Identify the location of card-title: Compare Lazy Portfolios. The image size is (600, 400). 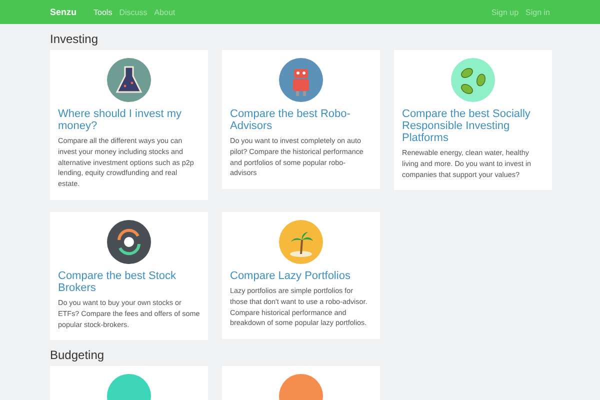
(301, 276).